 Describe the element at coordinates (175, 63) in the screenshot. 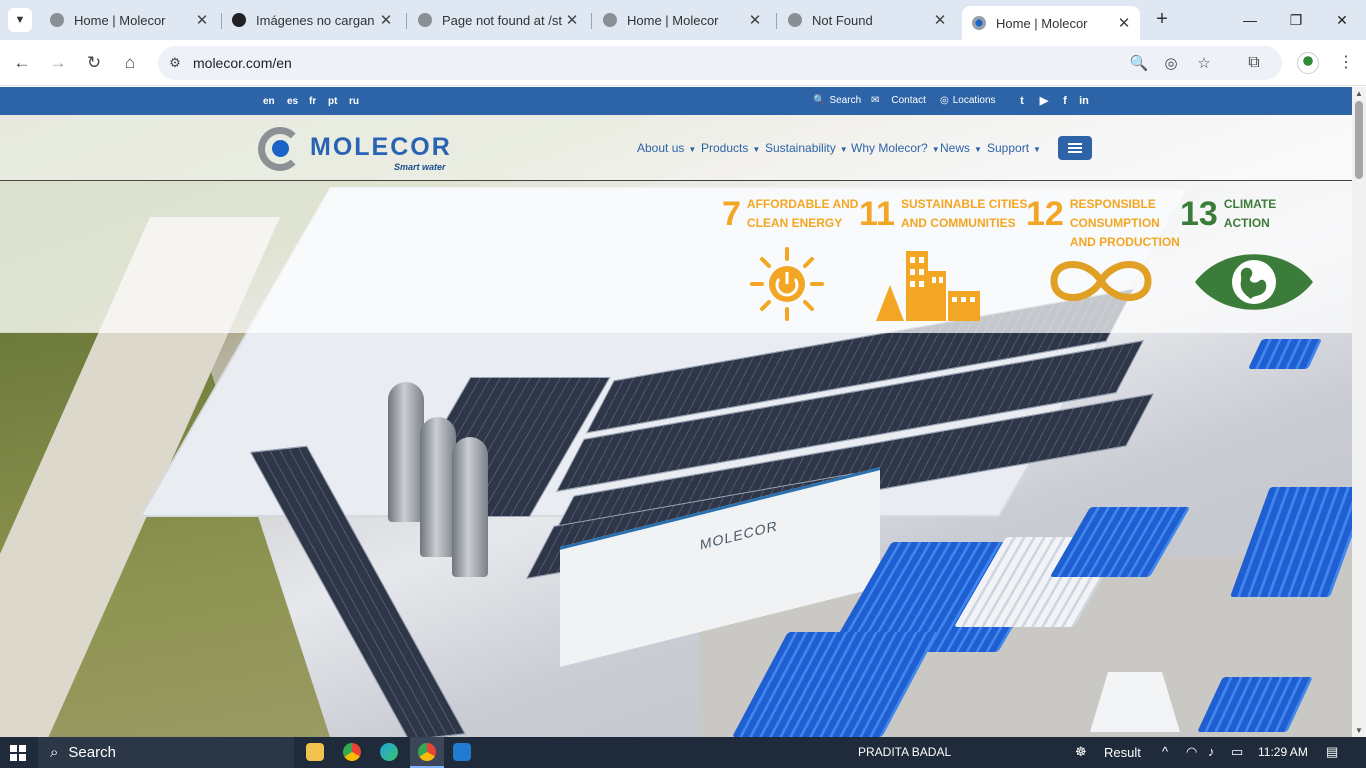

I see `site-info-icon: ⚙` at that location.